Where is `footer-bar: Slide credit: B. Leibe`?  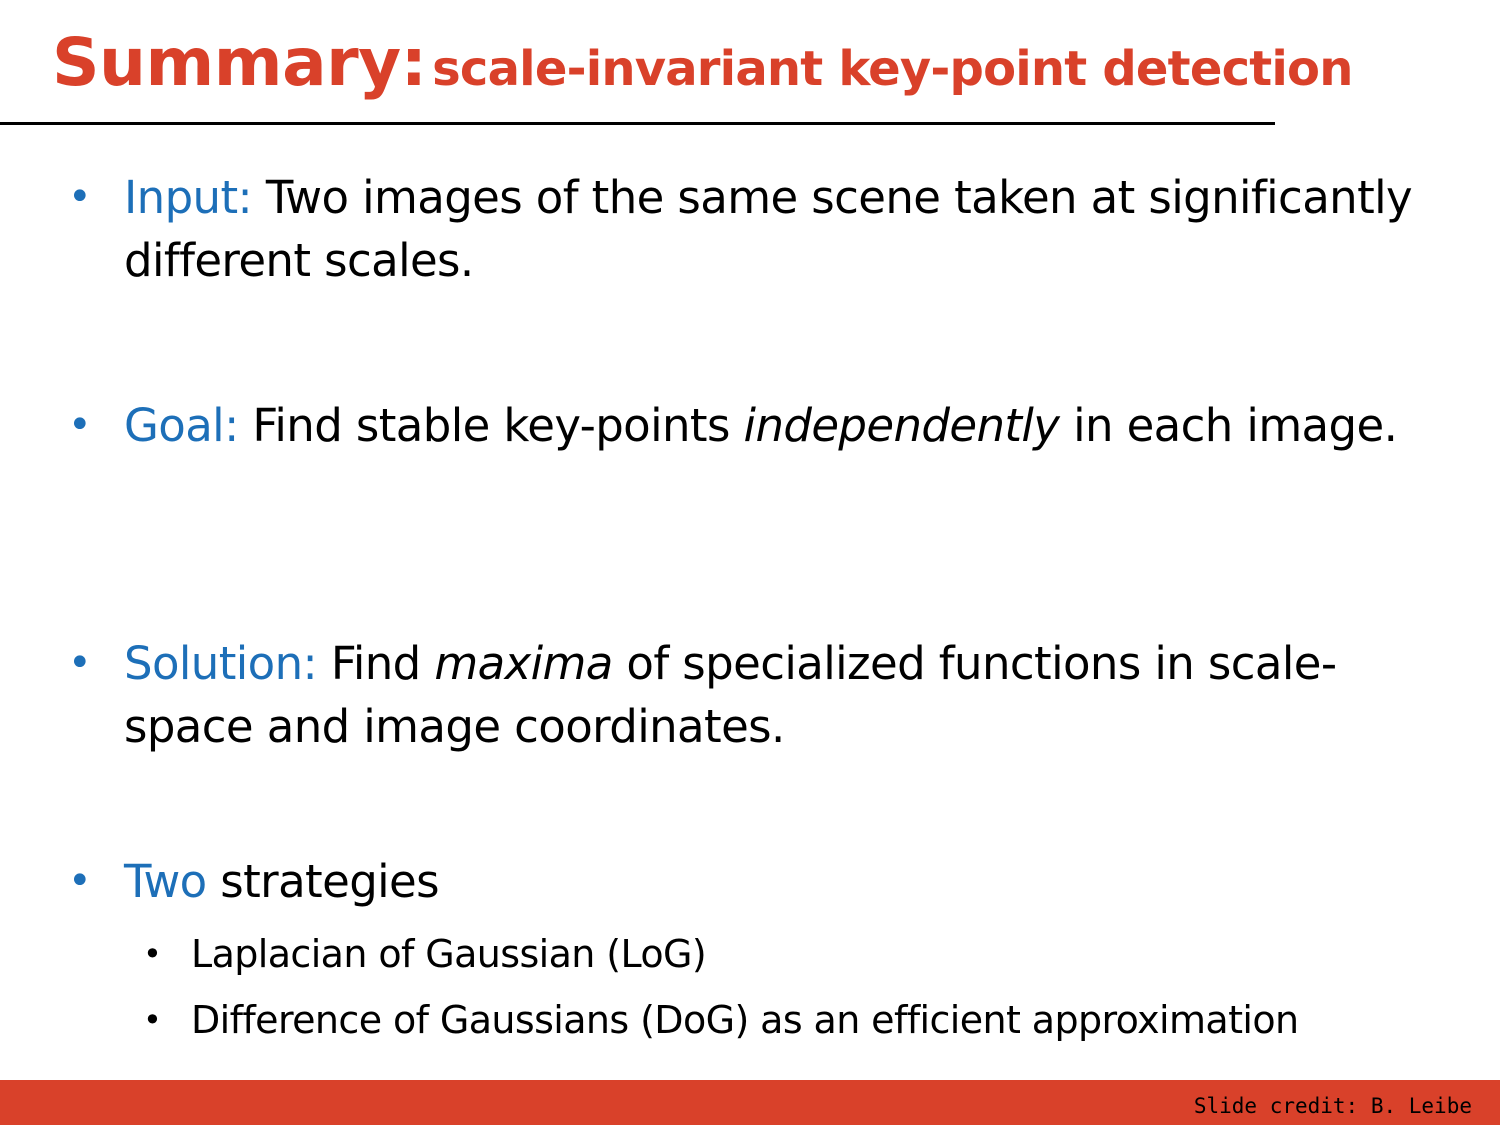
footer-bar: Slide credit: B. Leibe is located at coordinates (750, 1102).